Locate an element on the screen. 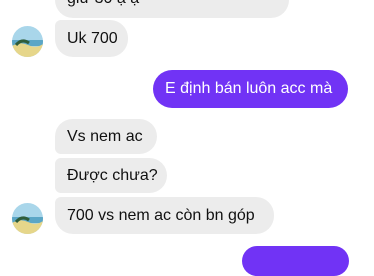 The height and width of the screenshot is (276, 374). message-bubble-outgoing: E định bán luôn acc mà is located at coordinates (250, 89).